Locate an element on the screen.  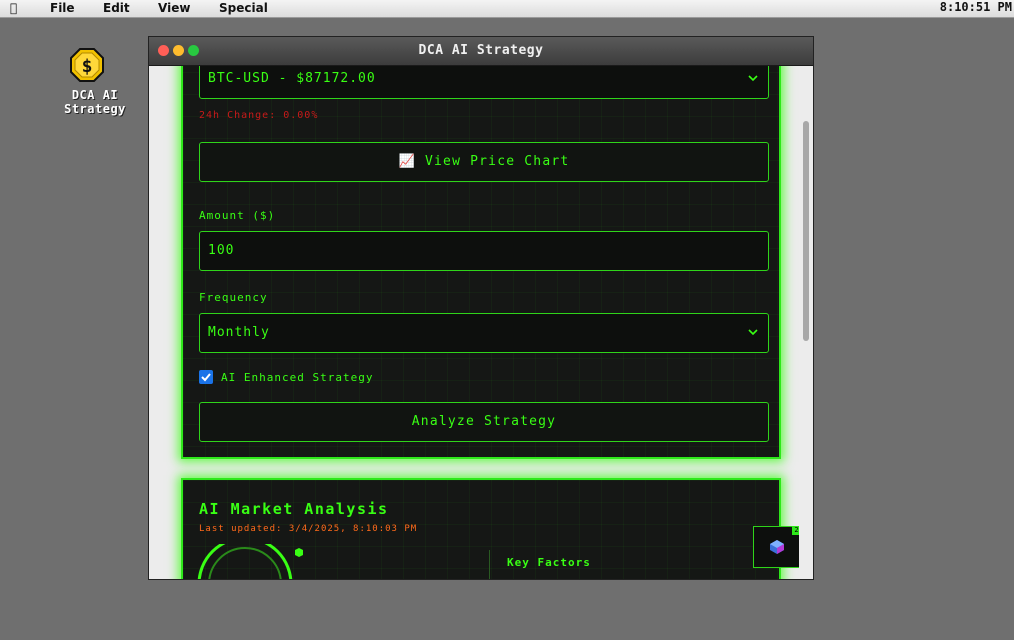
menu-special: Special is located at coordinates (243, 8).